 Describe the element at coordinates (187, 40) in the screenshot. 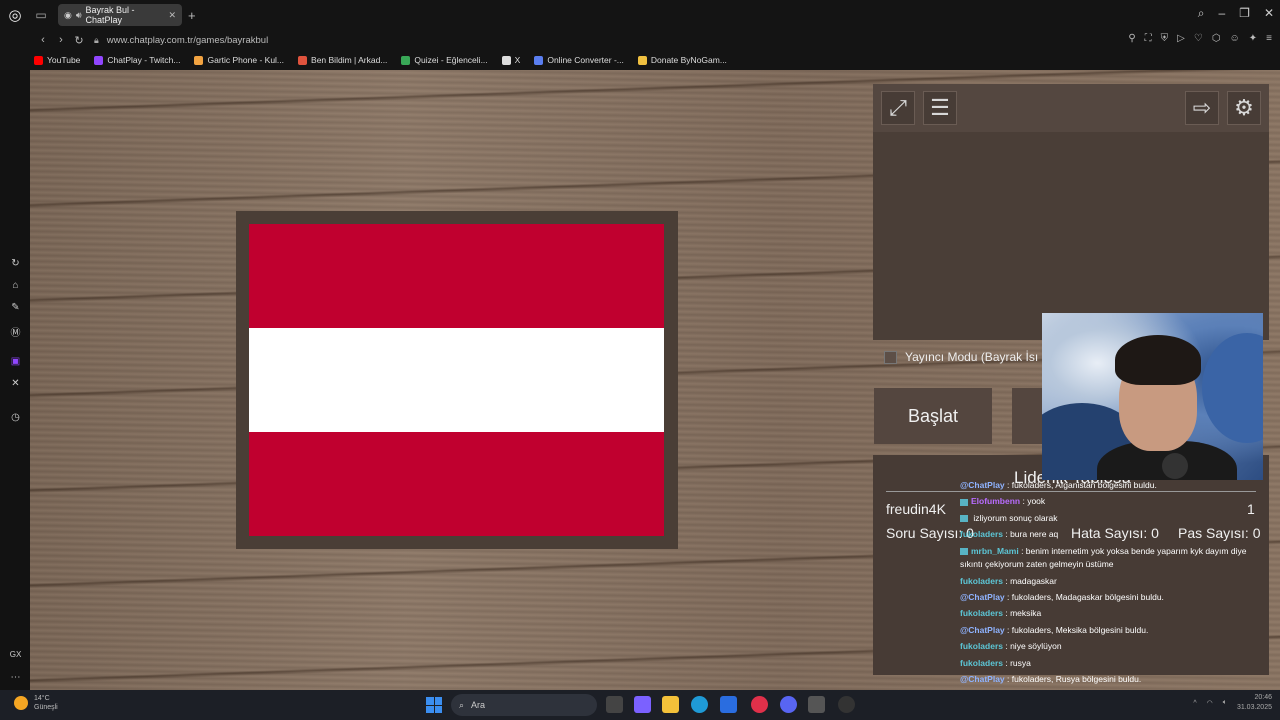

I see `url-field: www.chatplay.com.tr/games/bayrakbul` at that location.